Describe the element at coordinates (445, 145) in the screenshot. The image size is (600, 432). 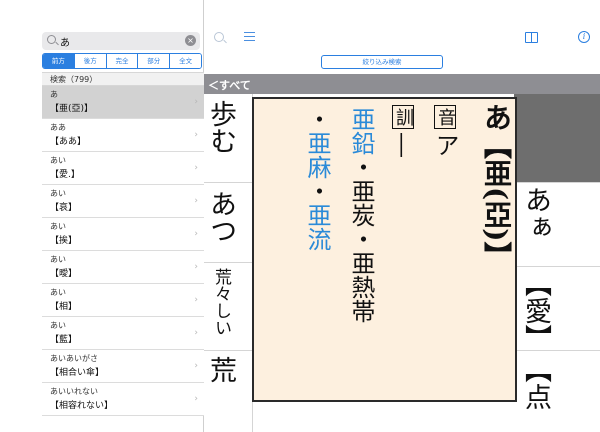
I see `on-reading-value: ア` at that location.